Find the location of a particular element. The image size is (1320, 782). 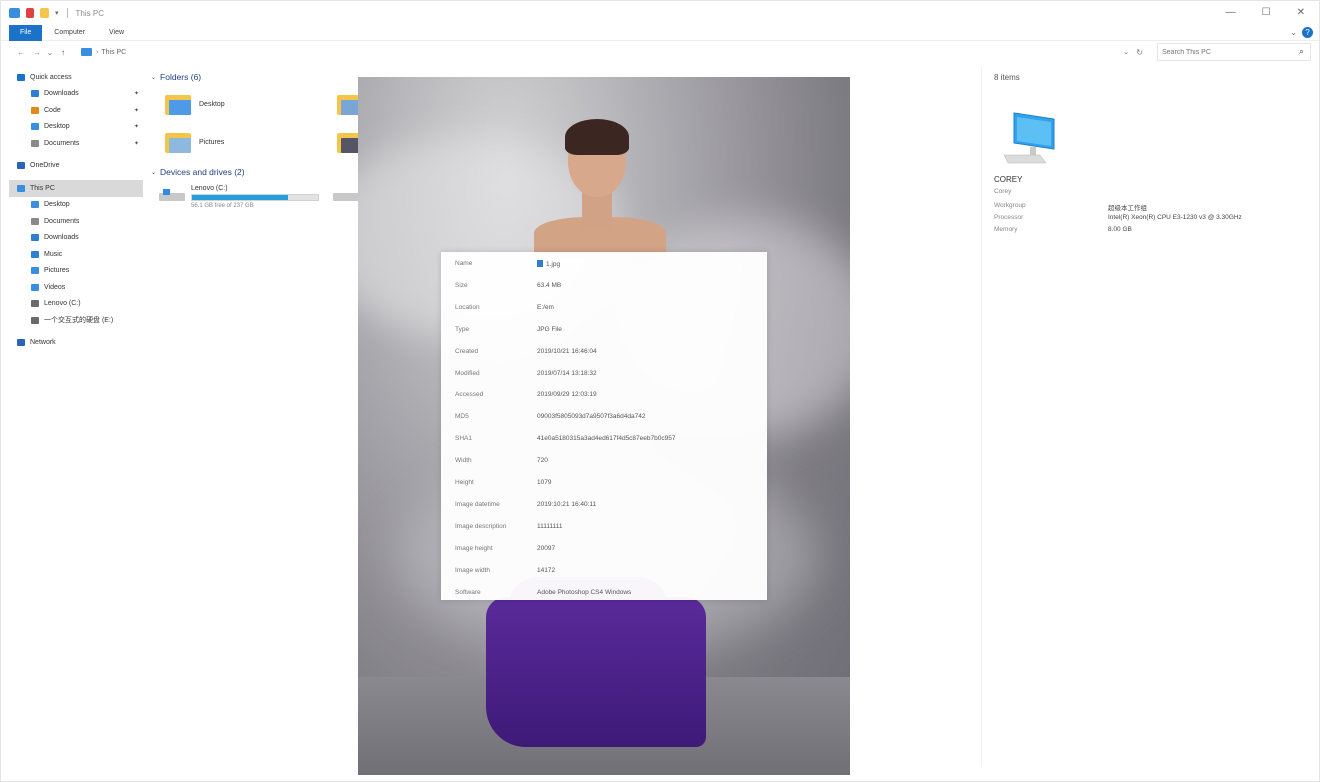

folder-label: Pictures is located at coordinates (212, 142).